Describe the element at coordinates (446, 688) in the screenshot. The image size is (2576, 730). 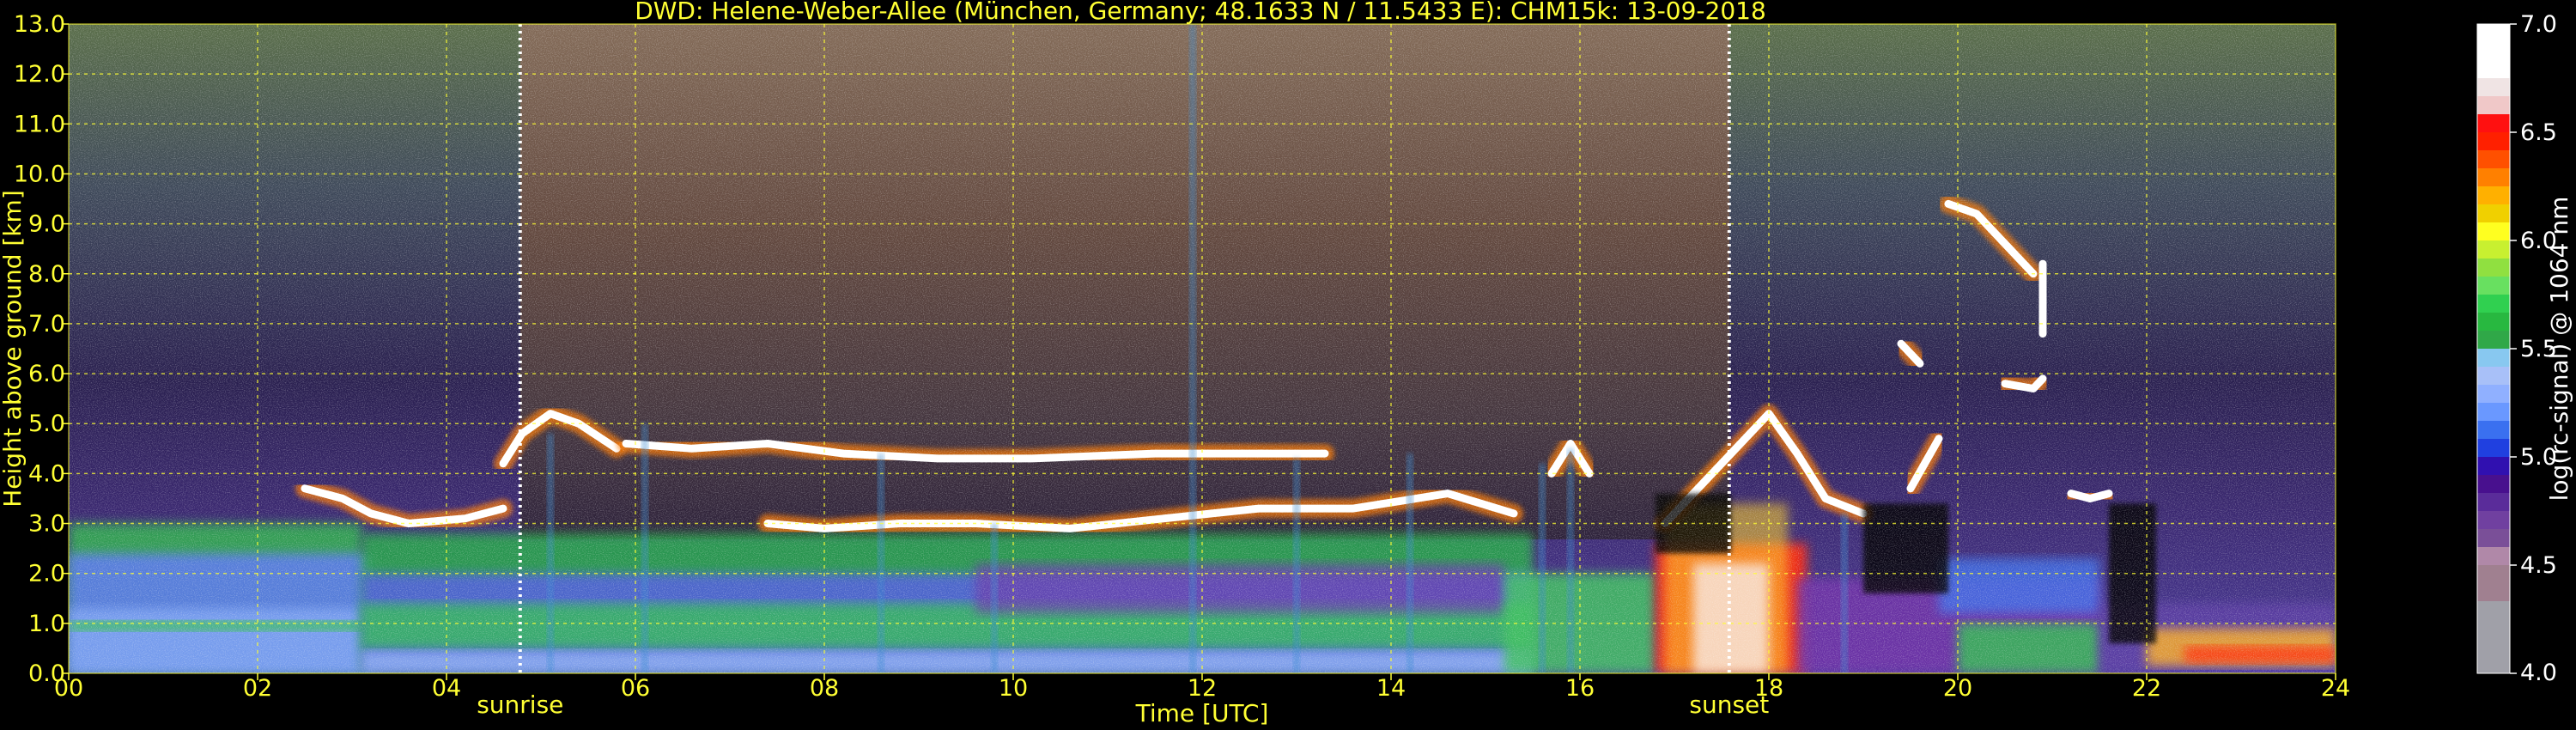
I see `x-tick-label: 04` at that location.